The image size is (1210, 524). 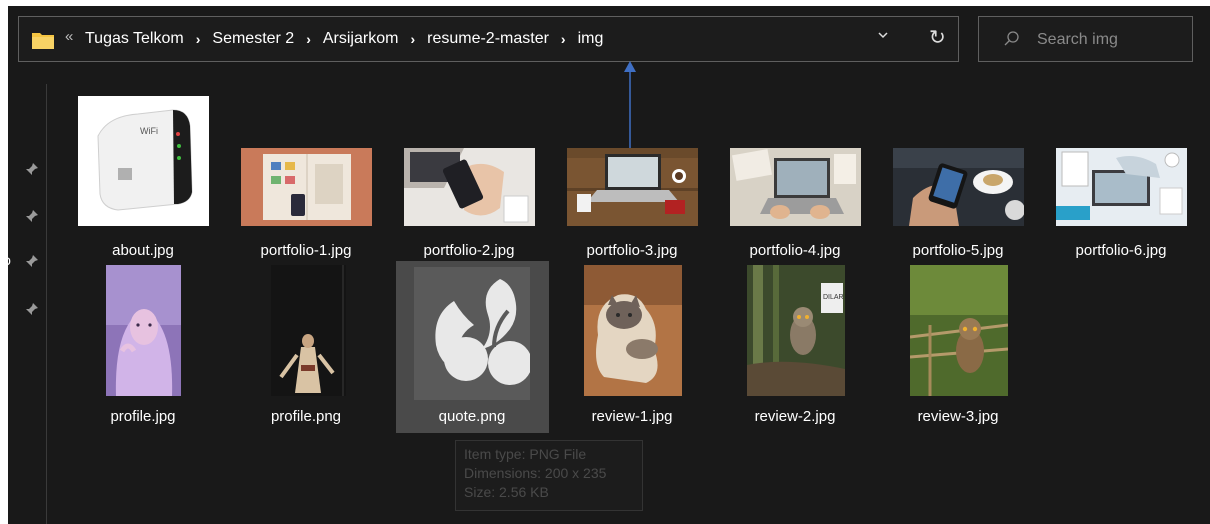 I want to click on svg-text: DILAR, so click(x=833, y=297).